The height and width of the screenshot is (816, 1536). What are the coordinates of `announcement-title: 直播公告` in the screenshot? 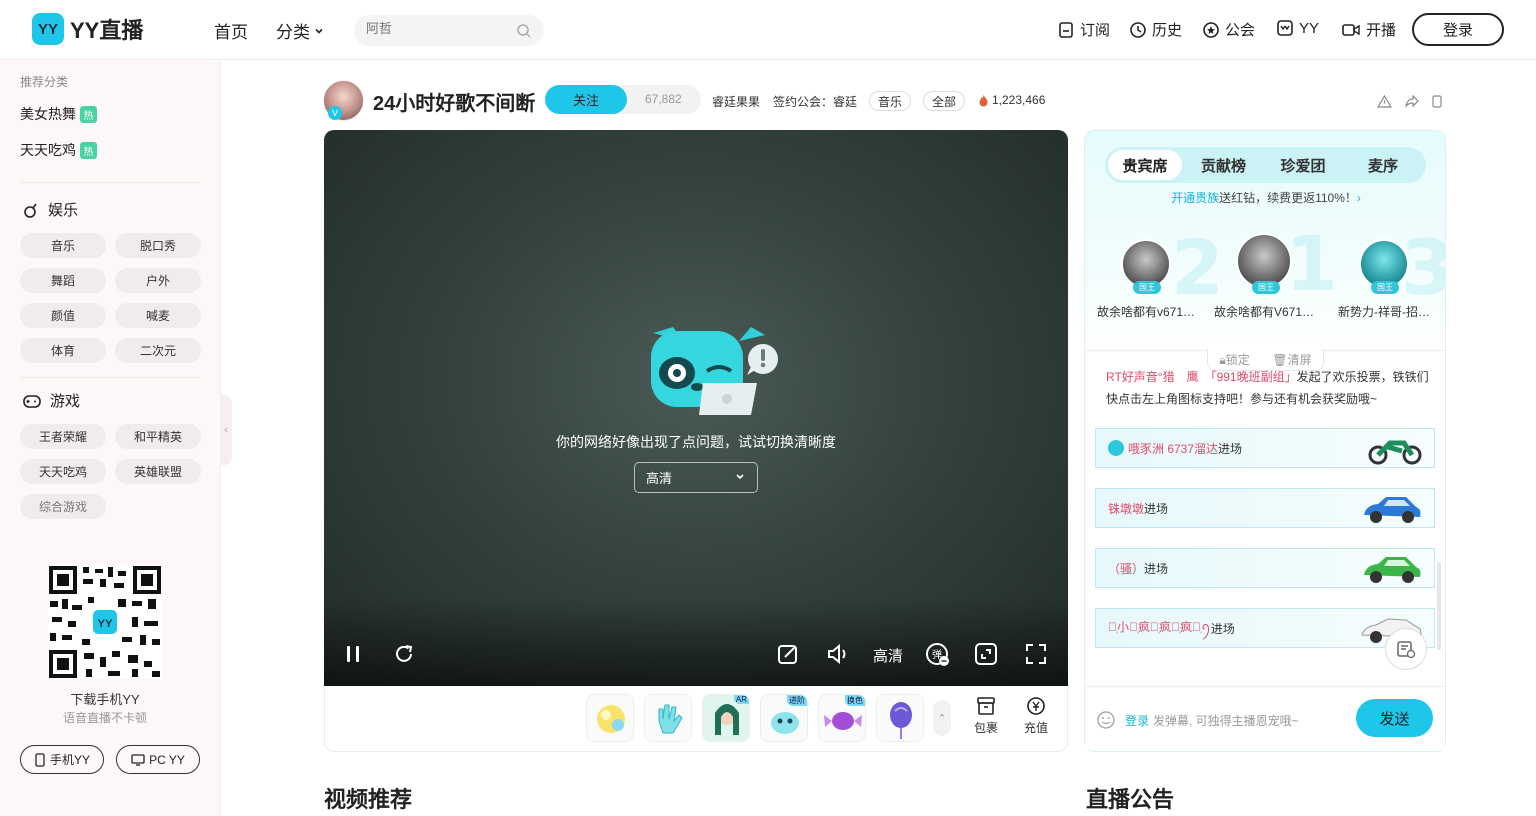 It's located at (1130, 799).